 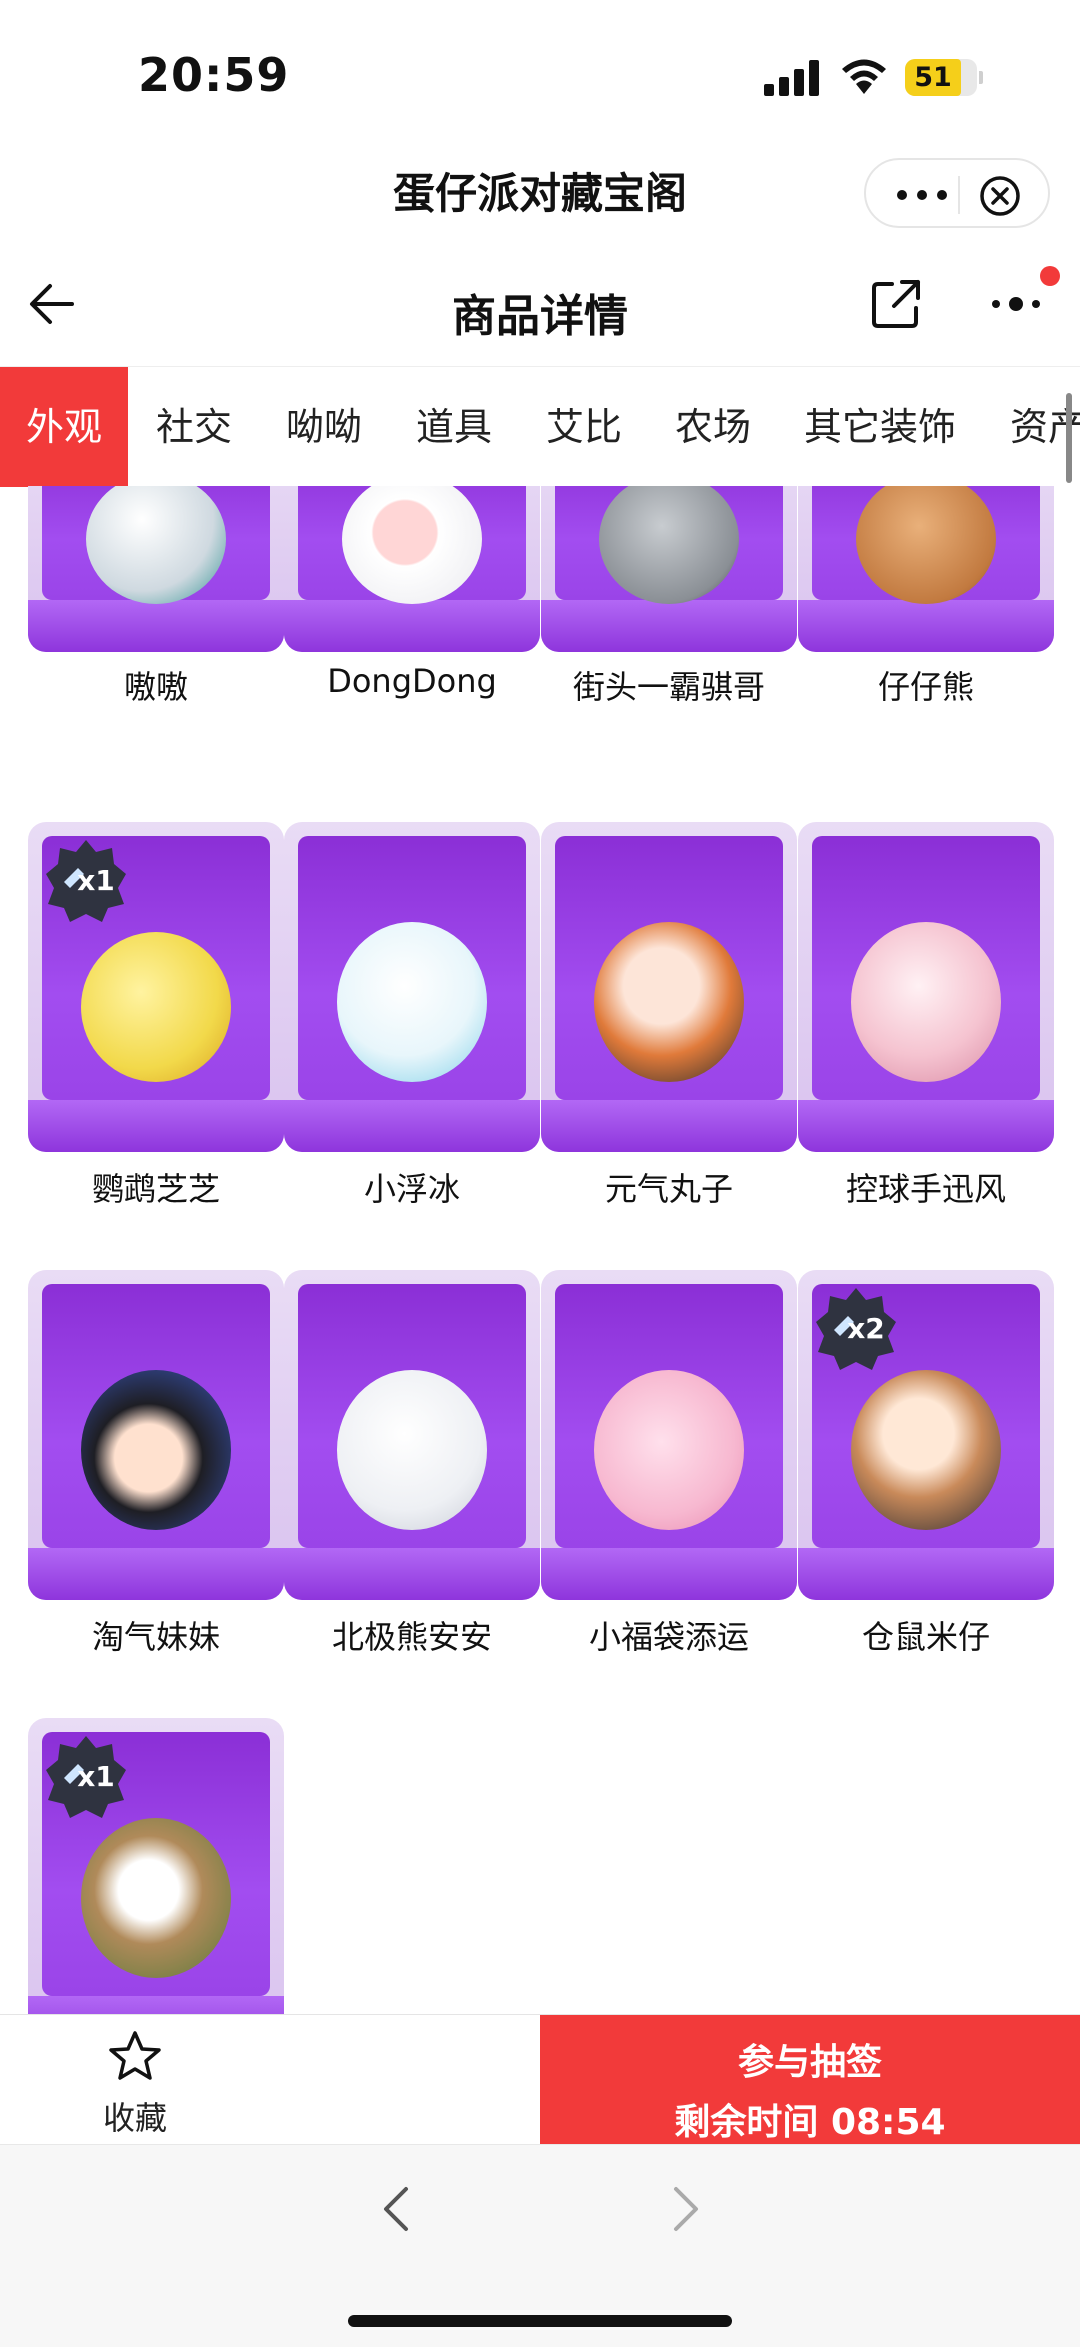 I want to click on more-icon, so click(x=1018, y=304).